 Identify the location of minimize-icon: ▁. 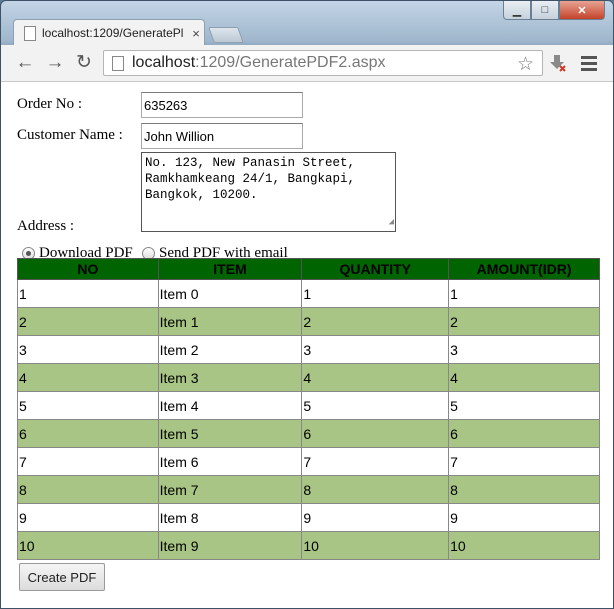
(517, 10).